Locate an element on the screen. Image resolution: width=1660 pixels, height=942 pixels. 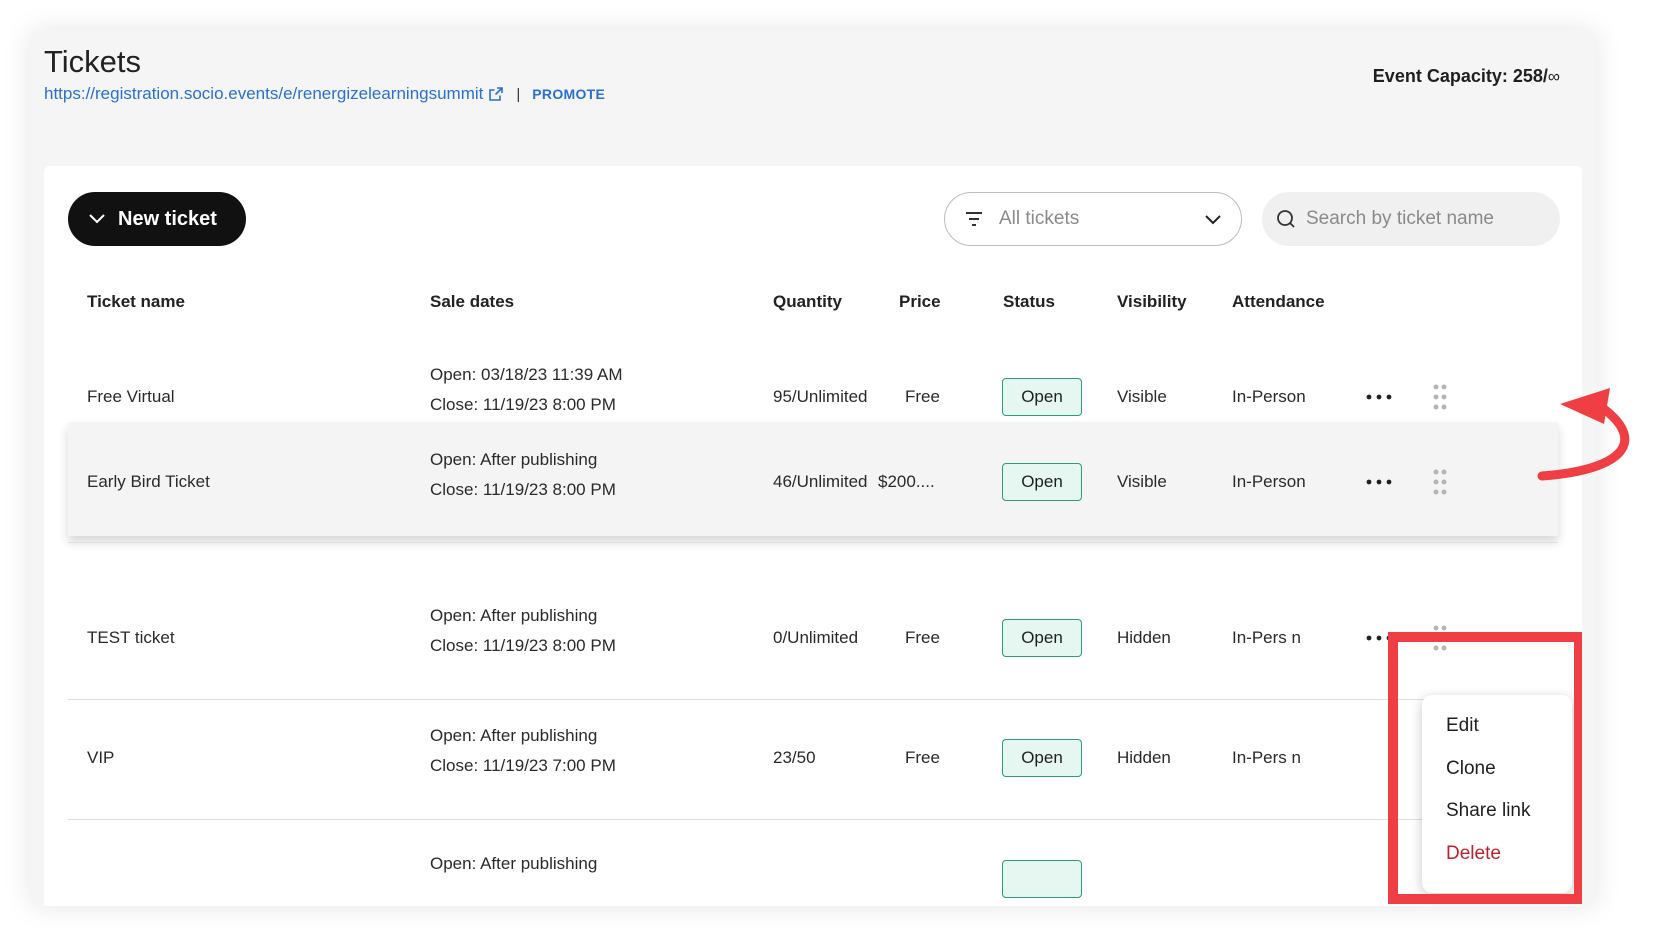
filter-icon is located at coordinates (974, 219).